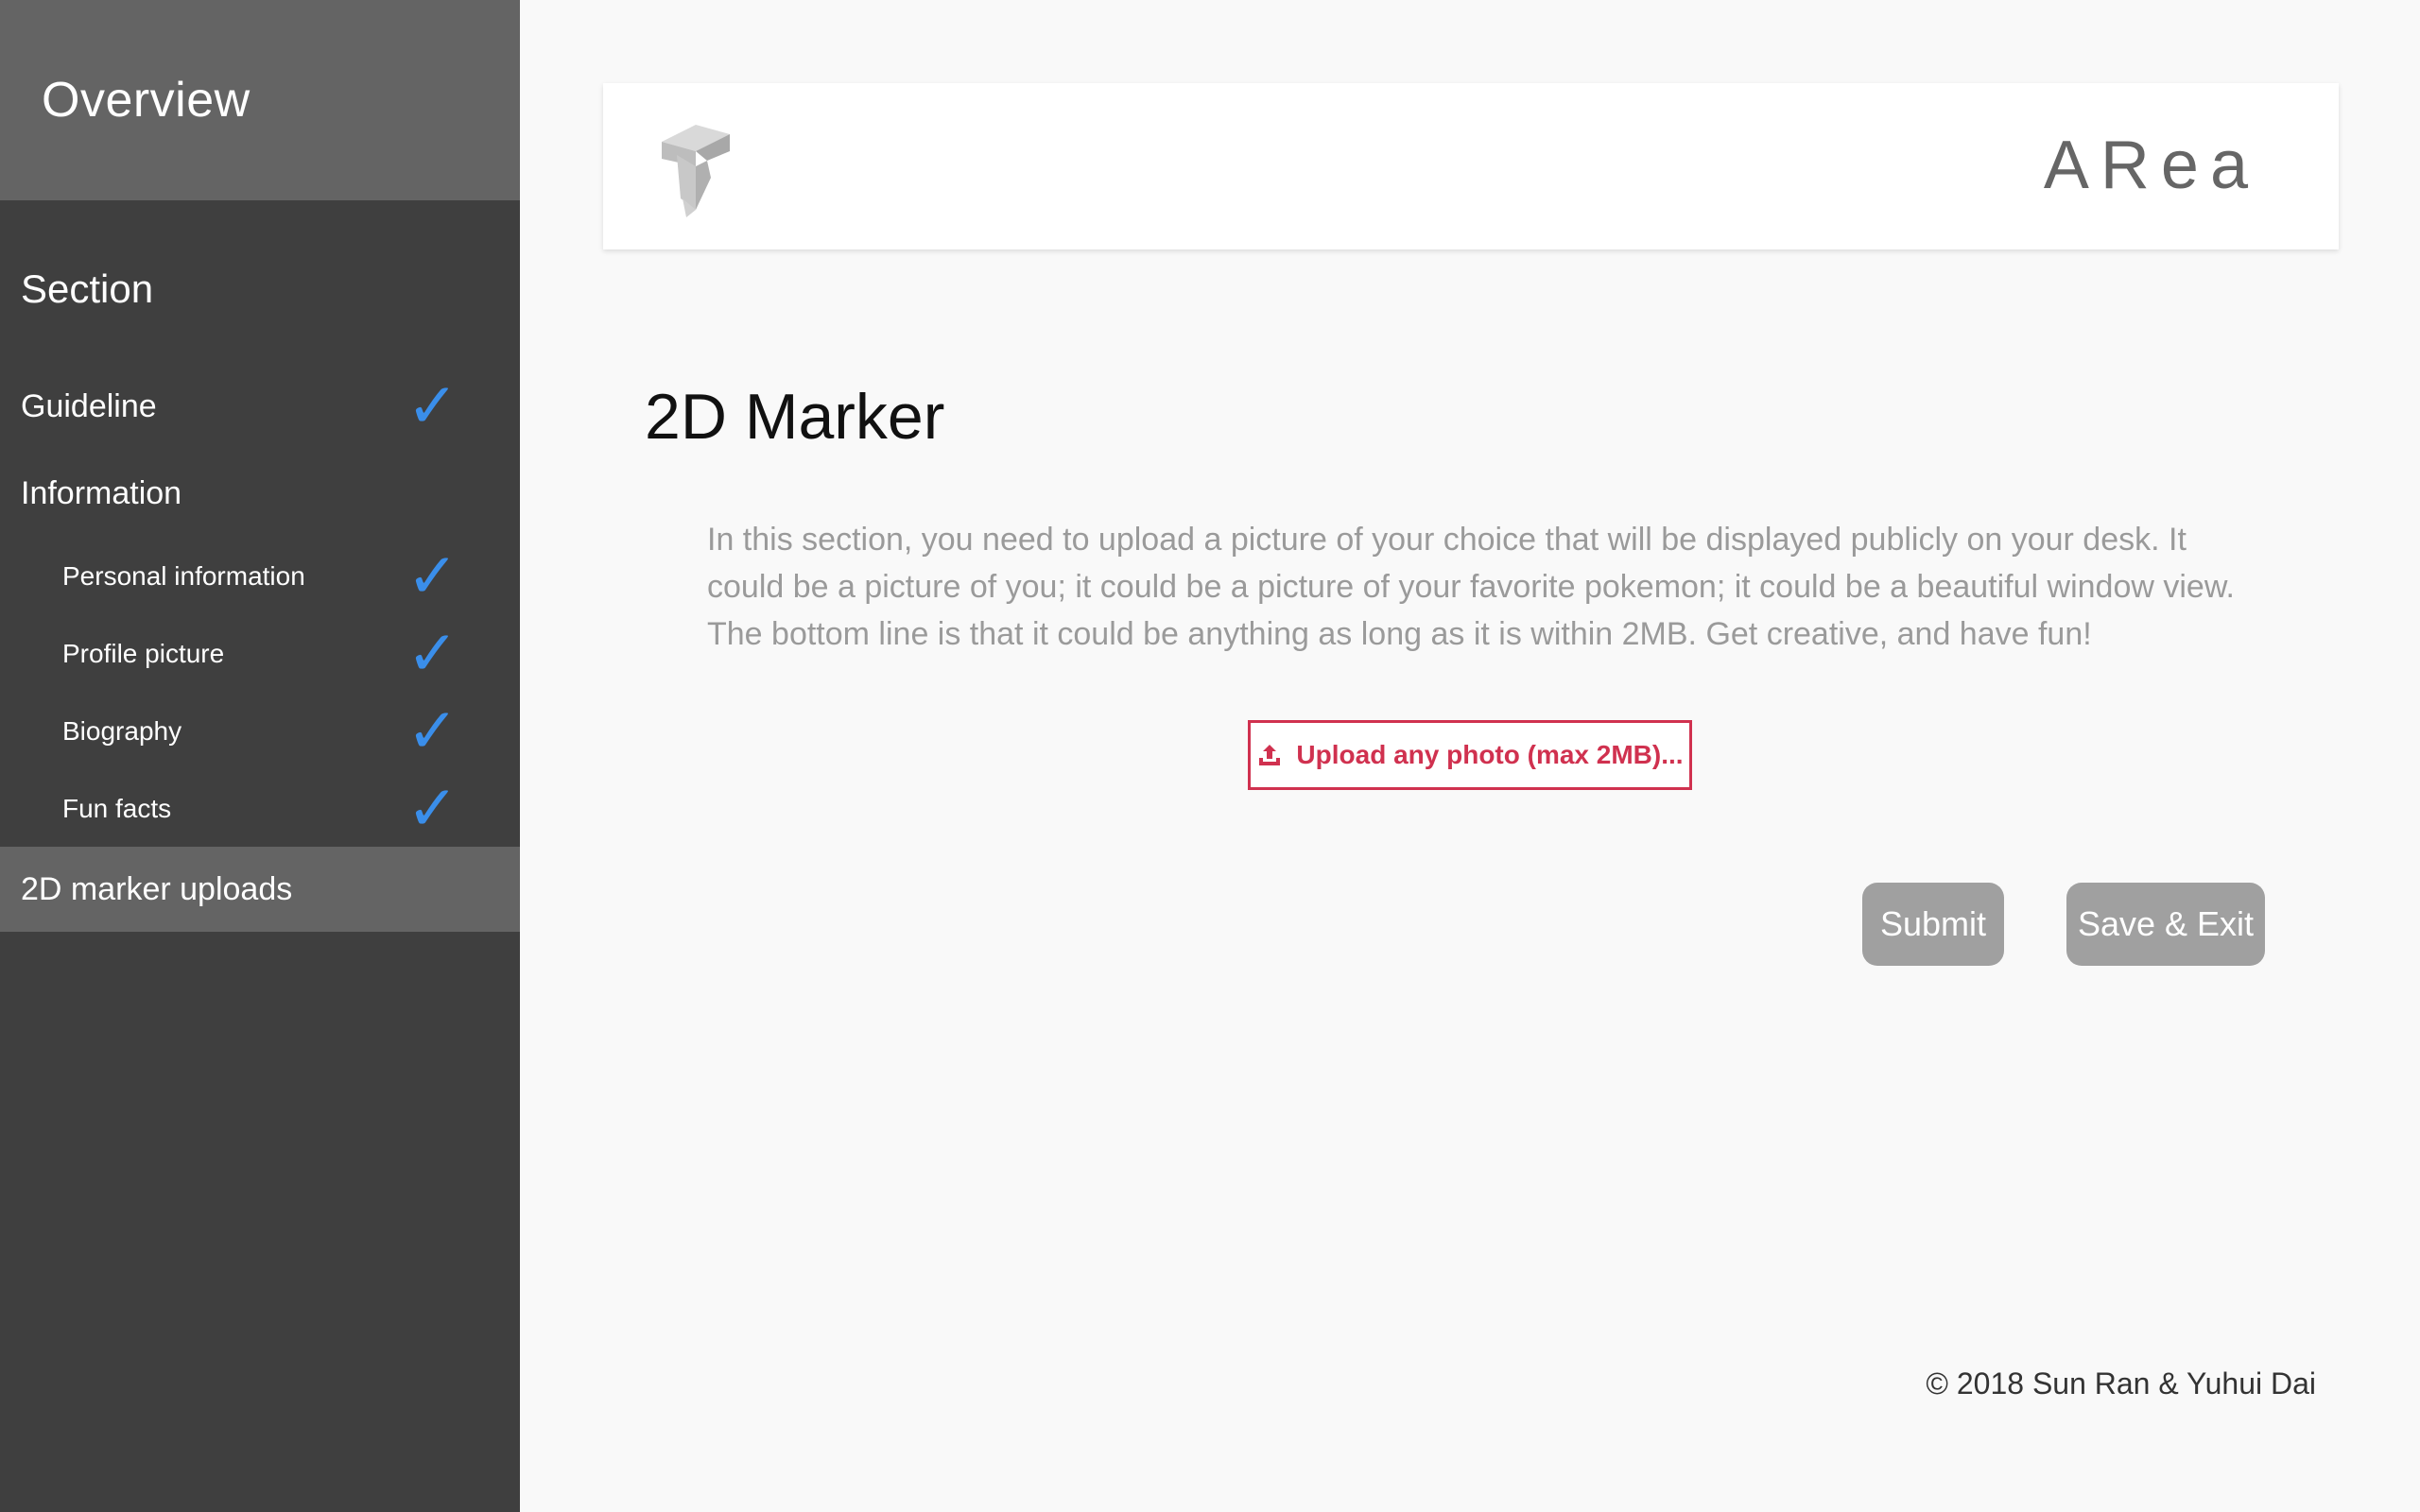  I want to click on upload-icon, so click(1270, 755).